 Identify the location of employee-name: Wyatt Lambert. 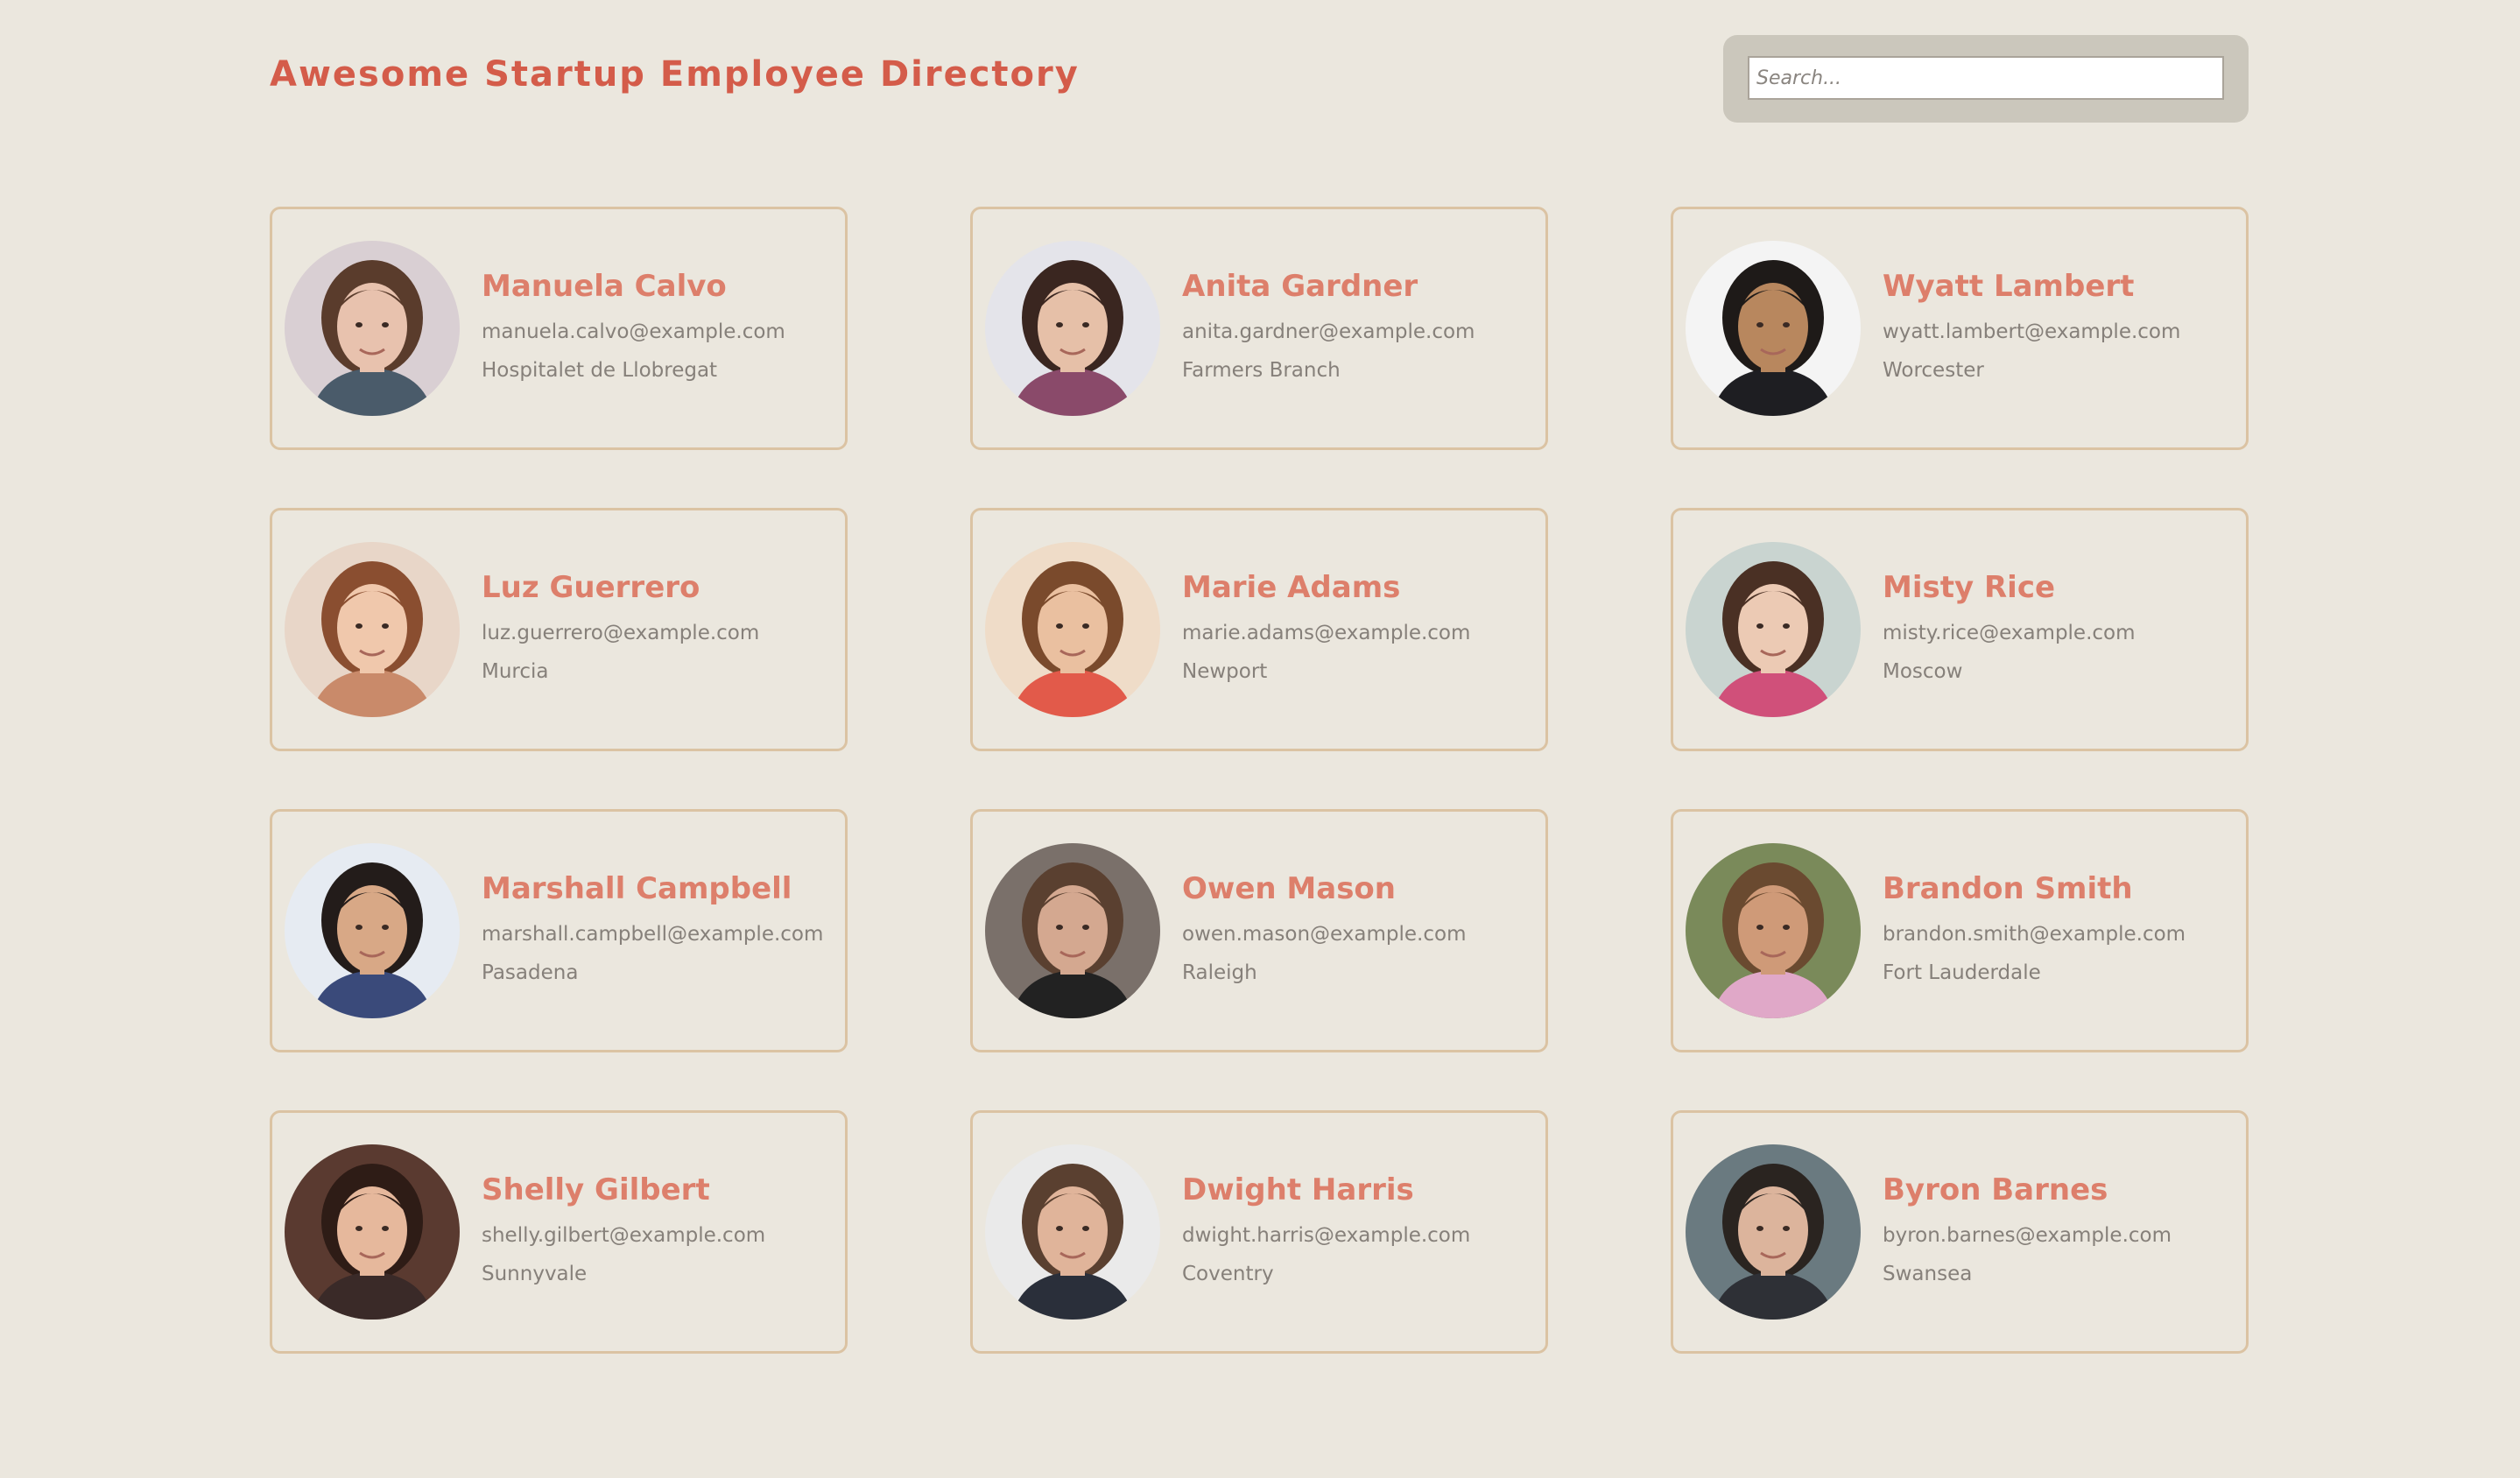
(2009, 286).